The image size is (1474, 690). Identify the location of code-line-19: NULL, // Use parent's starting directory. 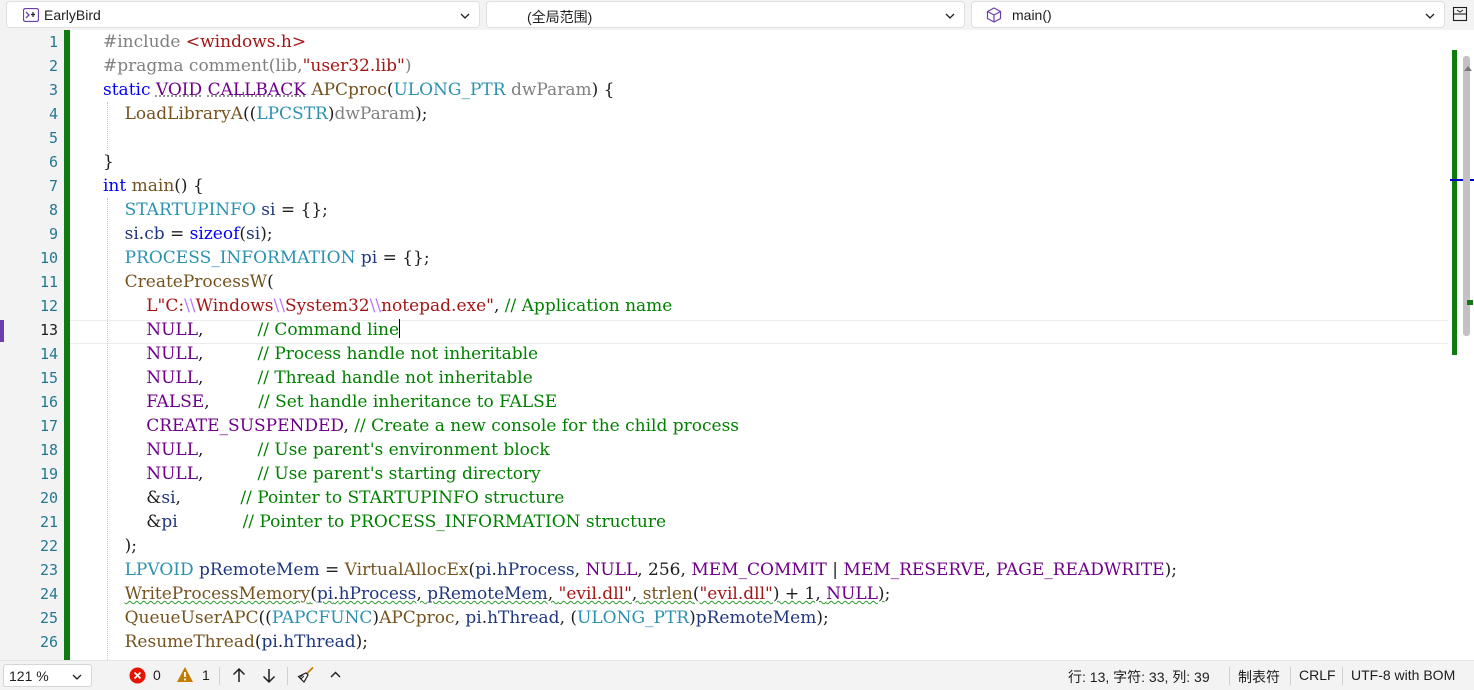
(343, 474).